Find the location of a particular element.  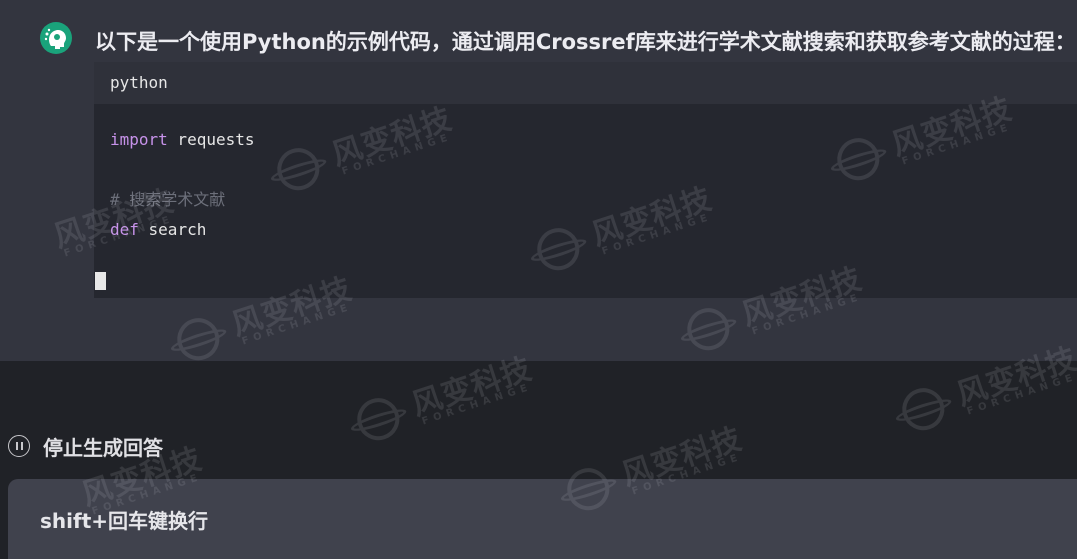

pause-icon is located at coordinates (19, 446).